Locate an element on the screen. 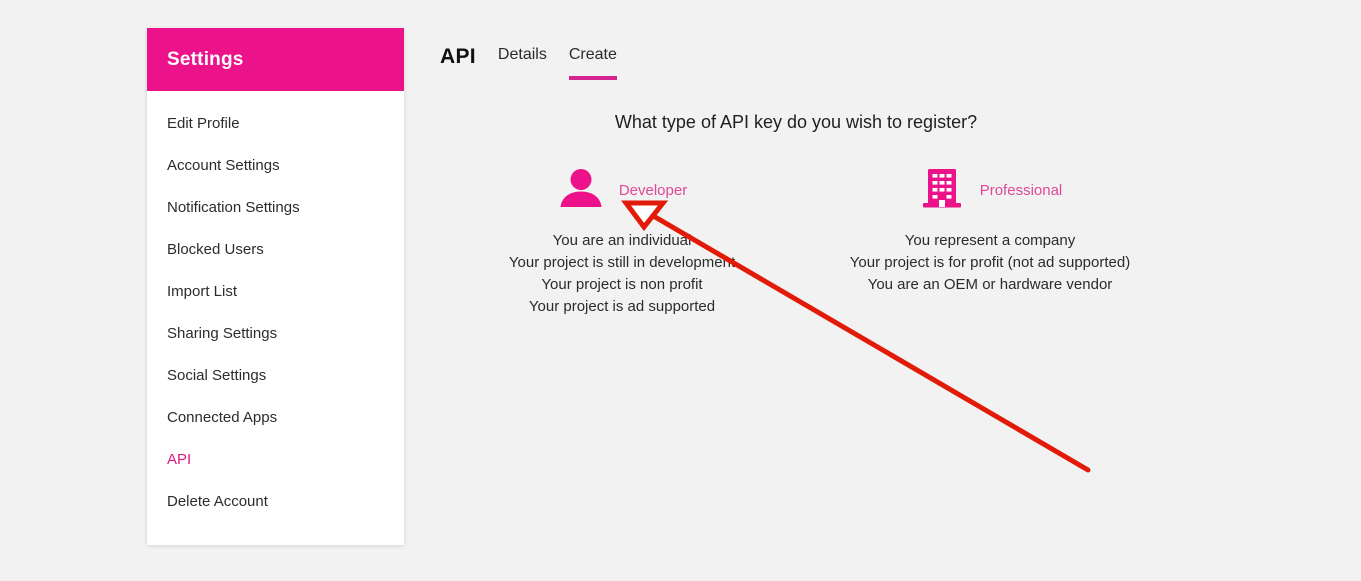 The width and height of the screenshot is (1361, 581). tab-bar: API Details Create is located at coordinates (890, 54).